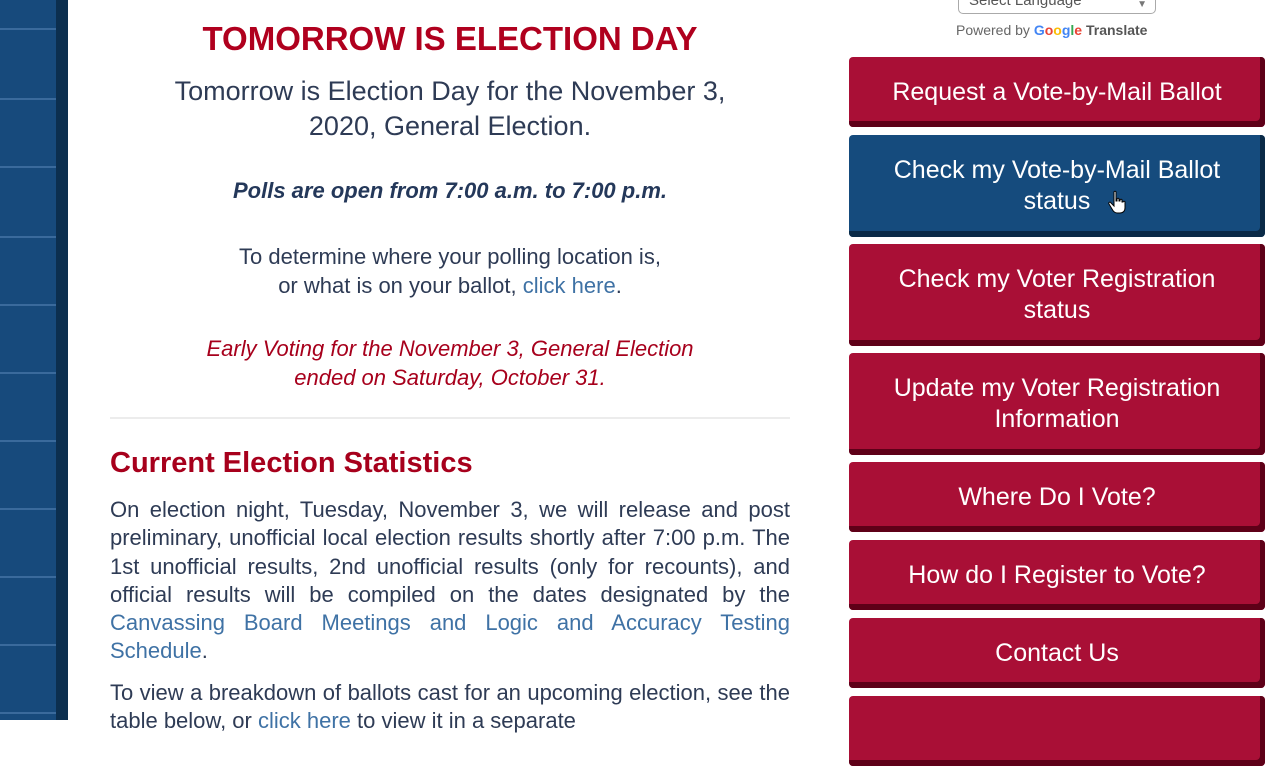  Describe the element at coordinates (304, 720) in the screenshot. I see `breakdown-link: click here` at that location.